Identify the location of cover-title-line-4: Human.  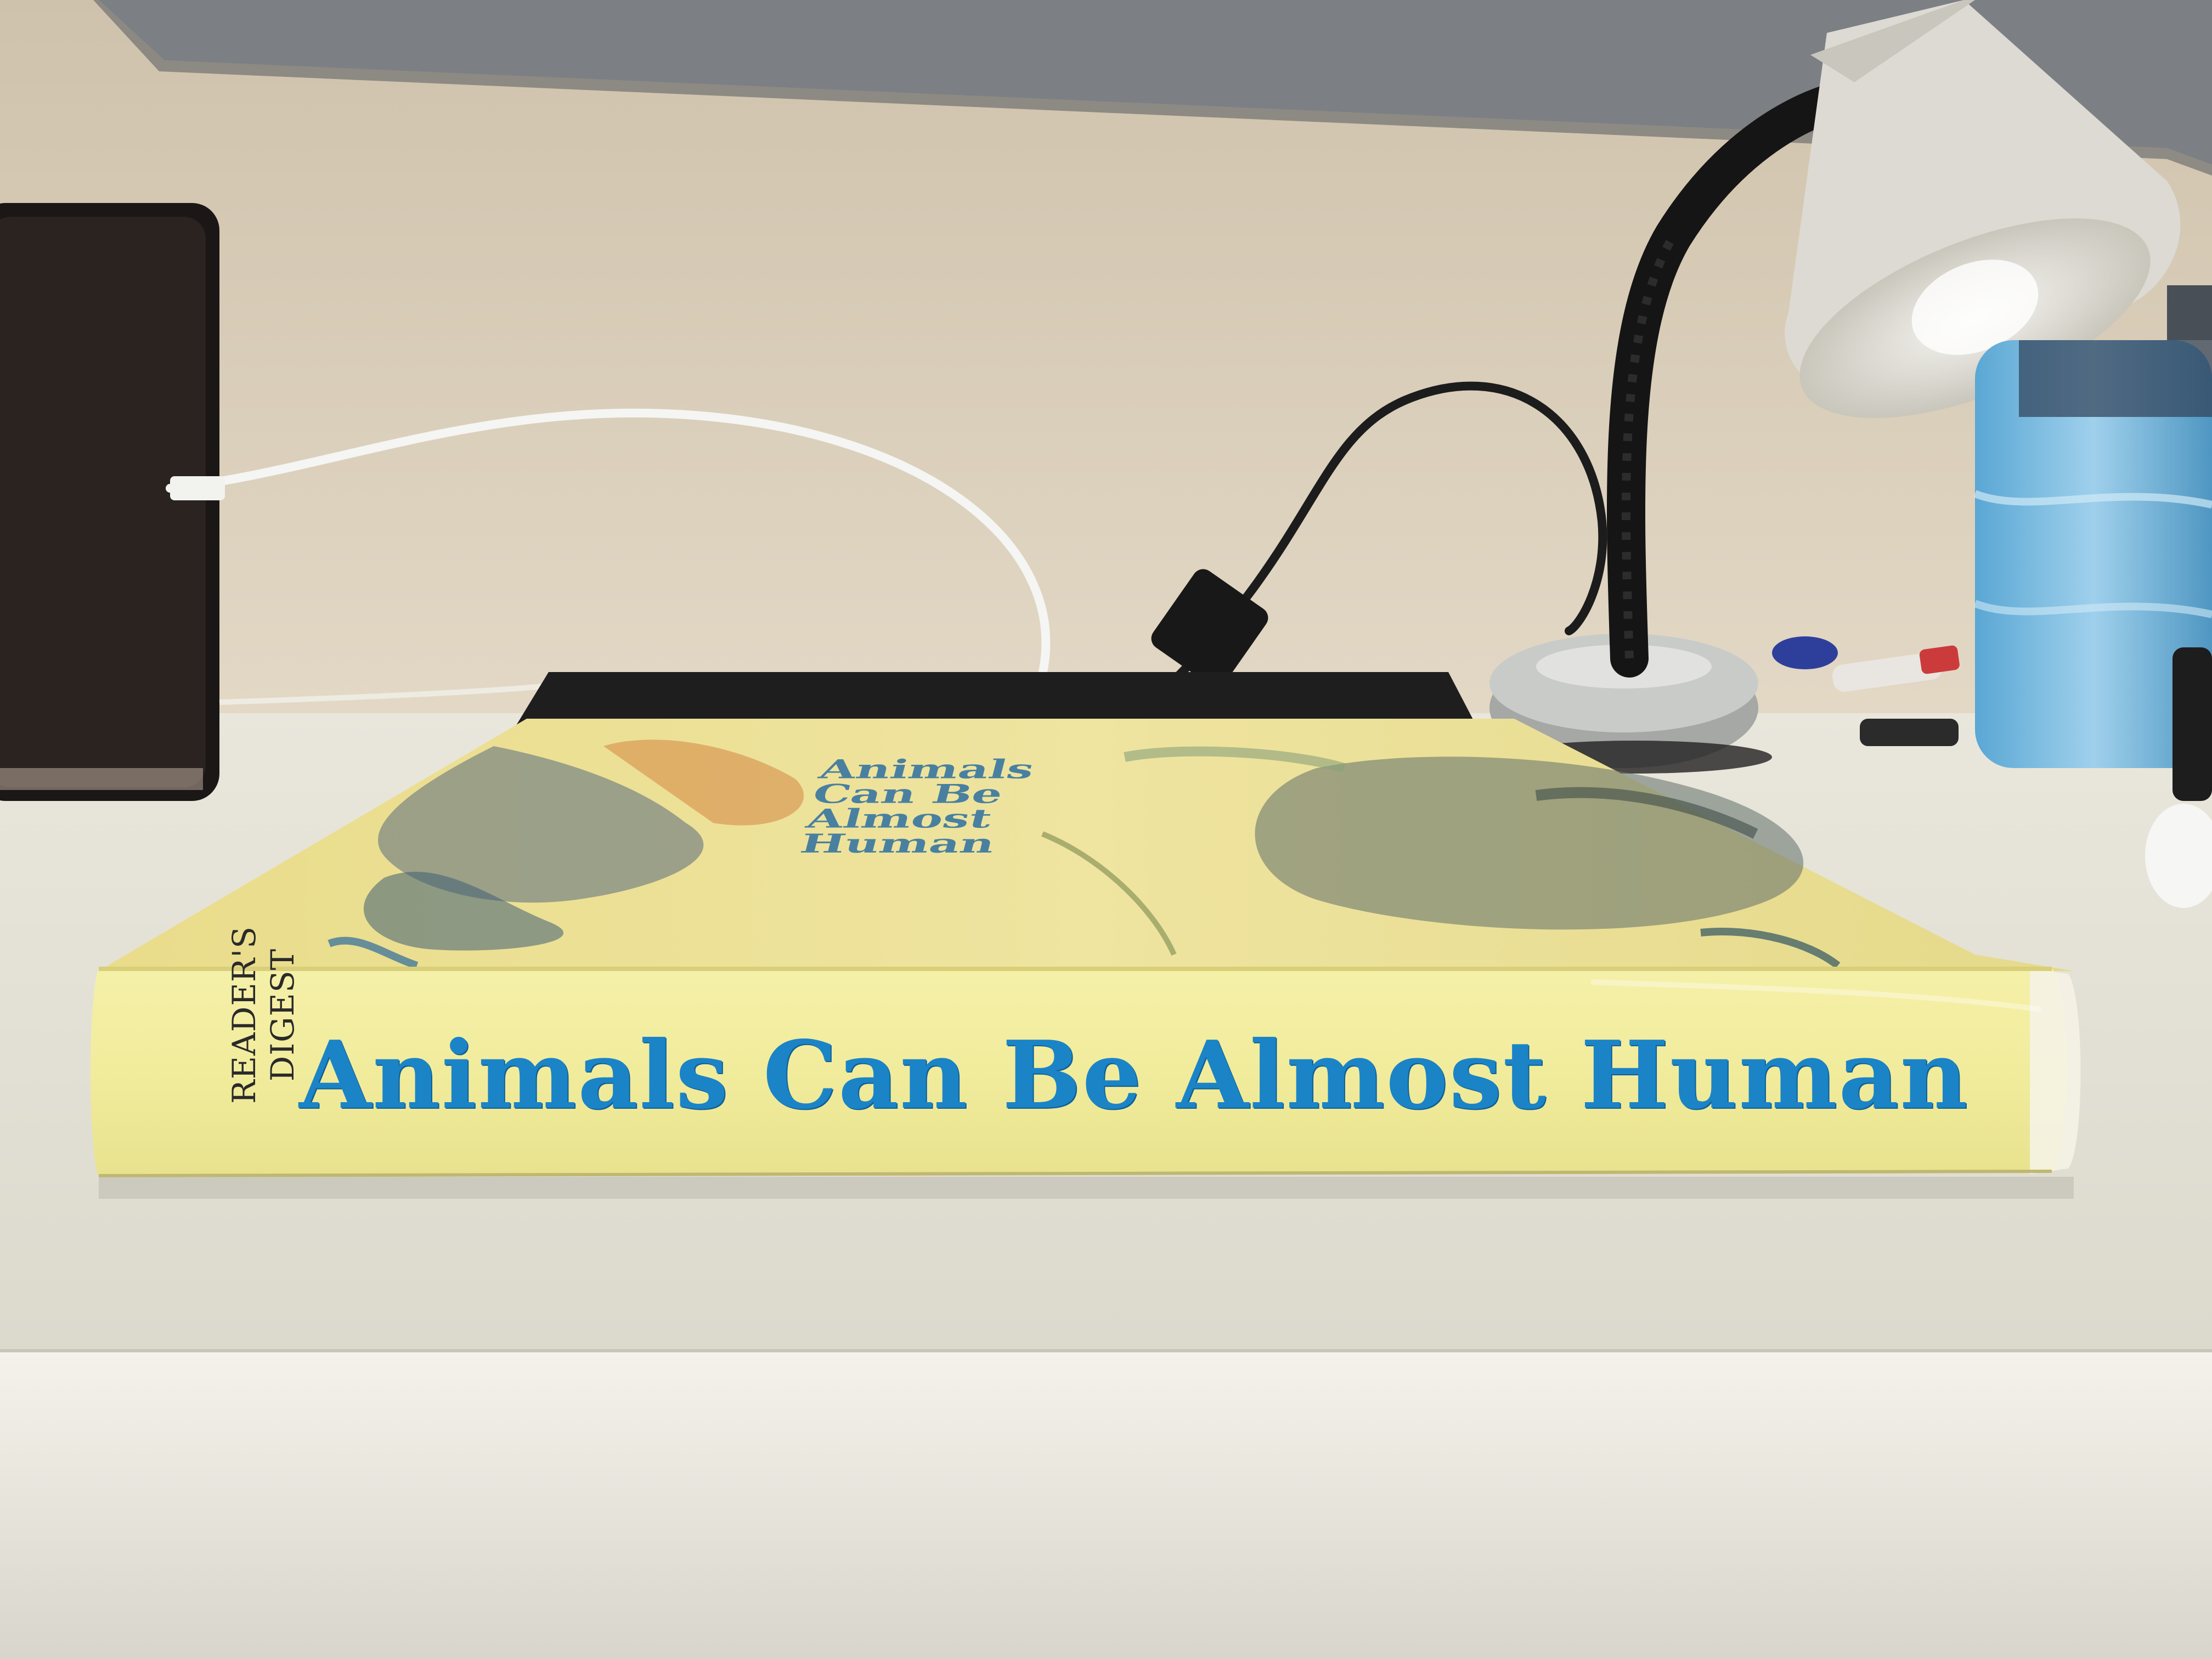
(897, 844).